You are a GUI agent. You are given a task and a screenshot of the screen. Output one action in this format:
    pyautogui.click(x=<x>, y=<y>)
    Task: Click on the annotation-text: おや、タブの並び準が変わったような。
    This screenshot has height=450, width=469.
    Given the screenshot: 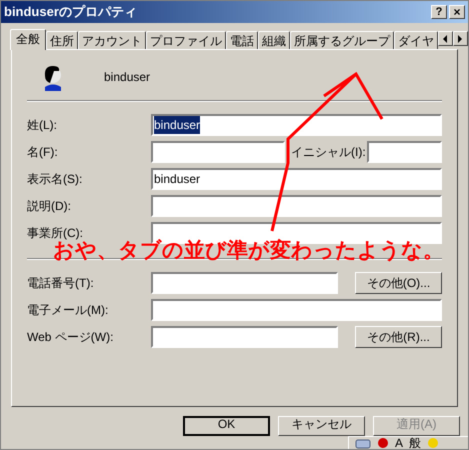 What is the action you would take?
    pyautogui.click(x=248, y=250)
    